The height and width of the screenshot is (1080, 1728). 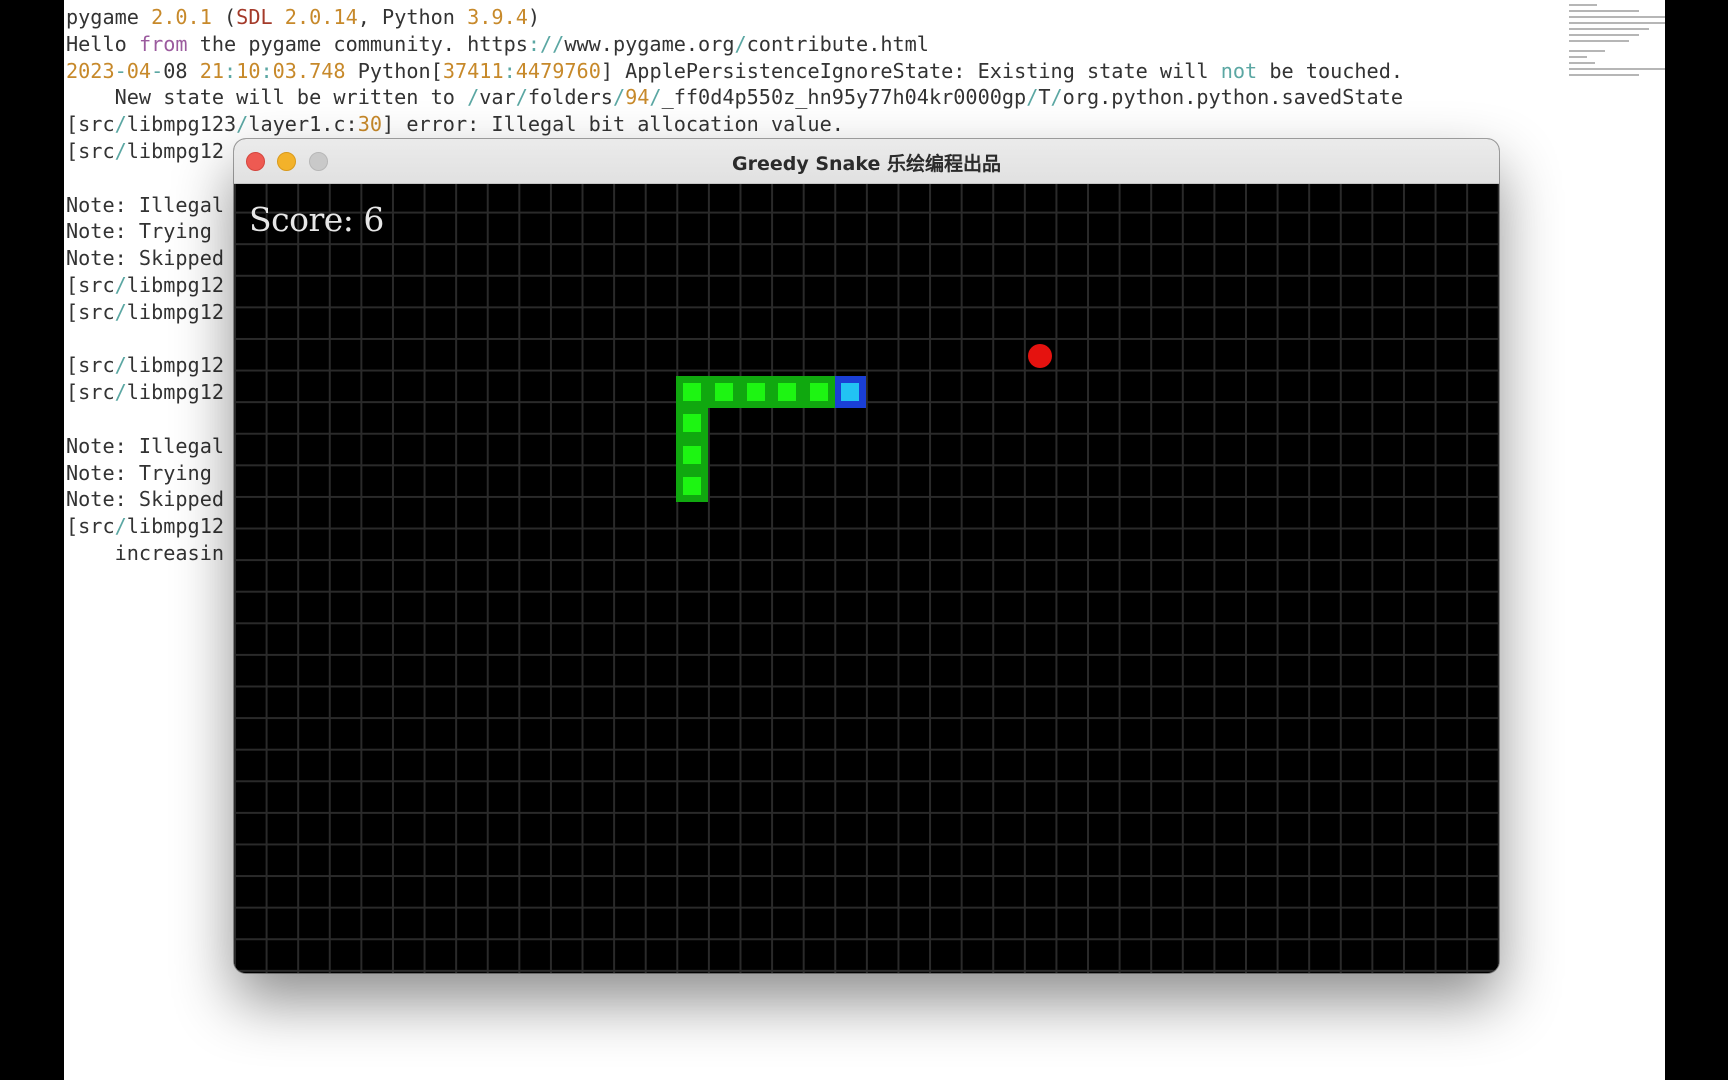 What do you see at coordinates (734, 17) in the screenshot?
I see `console-line: pygame 2.0.1 (SDL 2.0.14, Python 3.9.4)` at bounding box center [734, 17].